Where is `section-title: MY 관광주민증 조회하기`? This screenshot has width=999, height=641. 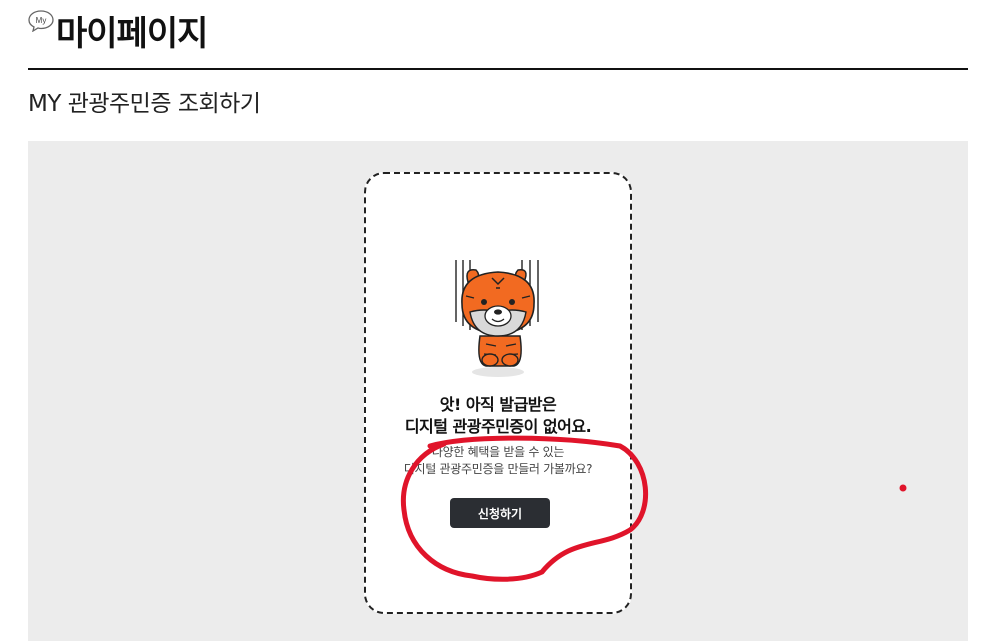
section-title: MY 관광주민증 조회하기 is located at coordinates (144, 104).